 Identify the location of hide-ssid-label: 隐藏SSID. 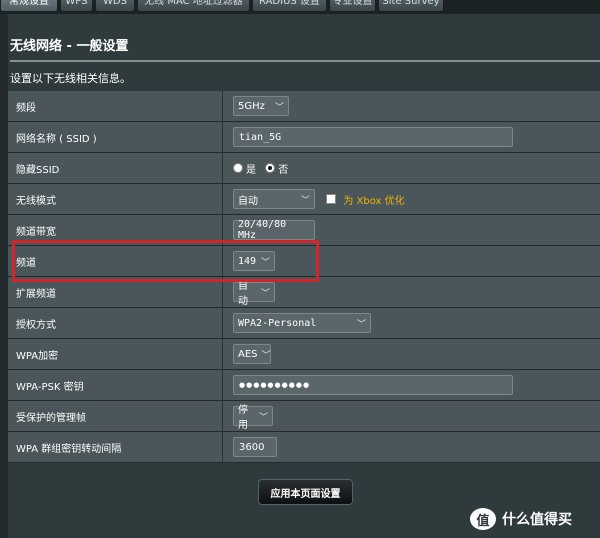
(115, 168).